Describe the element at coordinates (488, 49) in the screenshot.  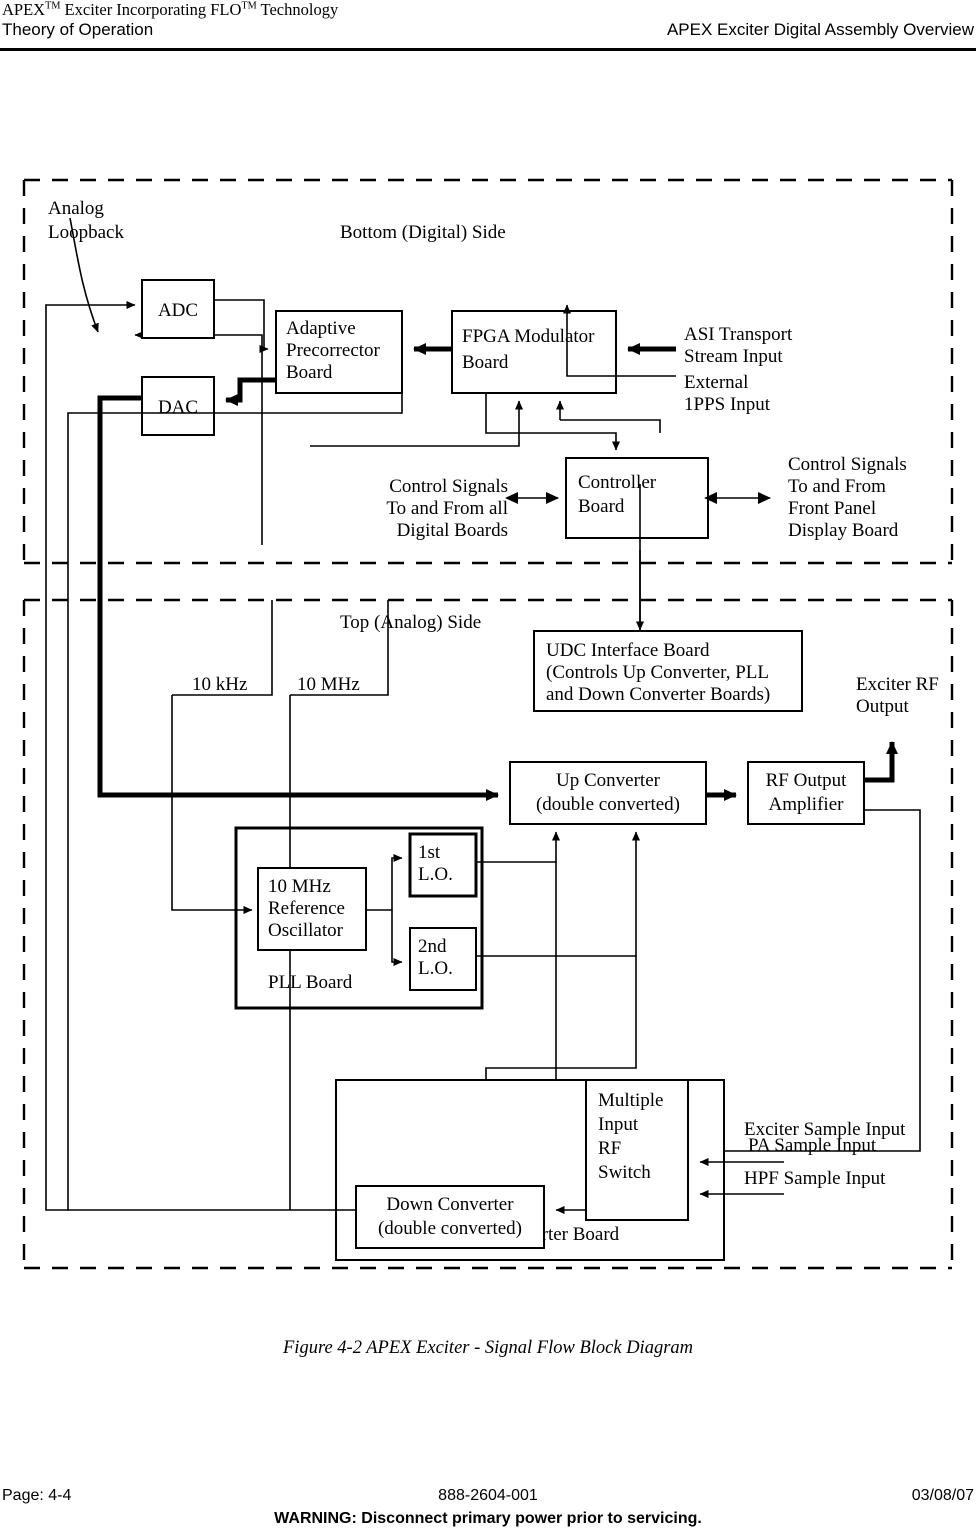
I see `header-divider` at that location.